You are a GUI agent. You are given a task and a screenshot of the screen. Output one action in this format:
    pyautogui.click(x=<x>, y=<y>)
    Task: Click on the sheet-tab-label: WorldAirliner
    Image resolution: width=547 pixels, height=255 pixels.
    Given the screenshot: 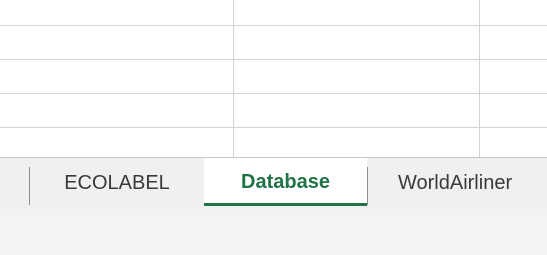 What is the action you would take?
    pyautogui.click(x=455, y=182)
    